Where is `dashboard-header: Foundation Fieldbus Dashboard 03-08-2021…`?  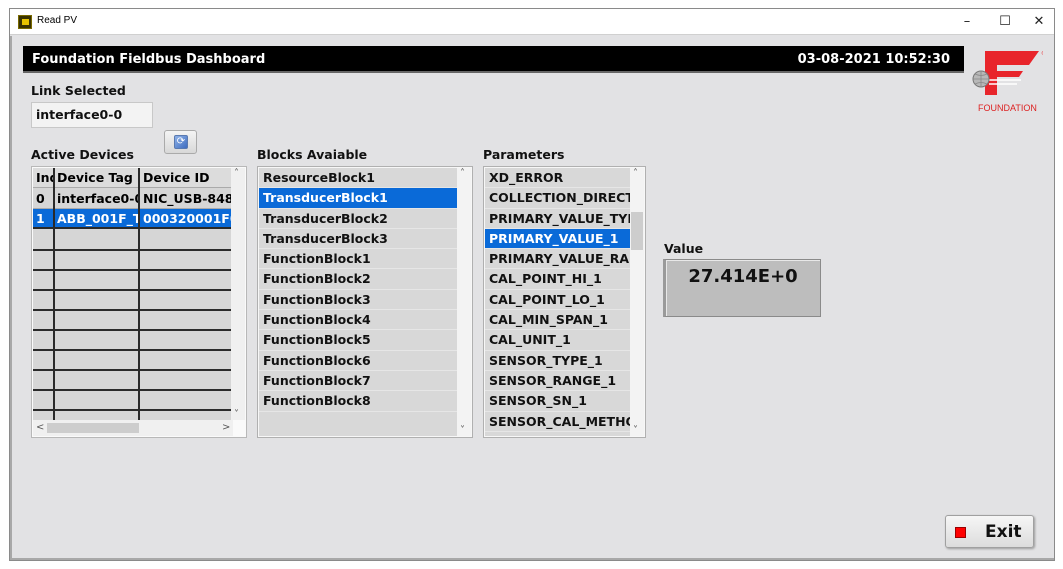 dashboard-header: Foundation Fieldbus Dashboard 03-08-2021… is located at coordinates (493, 59).